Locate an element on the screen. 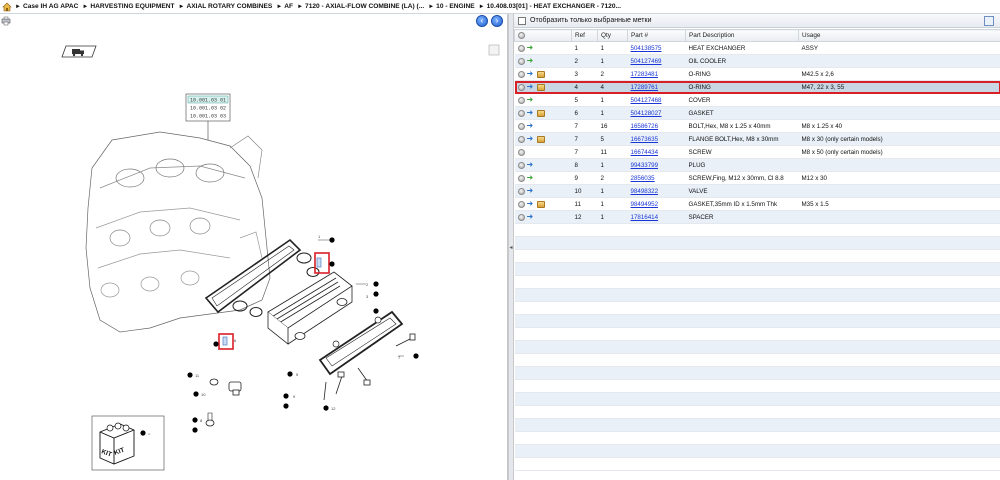  part-number-link: 98498322 is located at coordinates (645, 191).